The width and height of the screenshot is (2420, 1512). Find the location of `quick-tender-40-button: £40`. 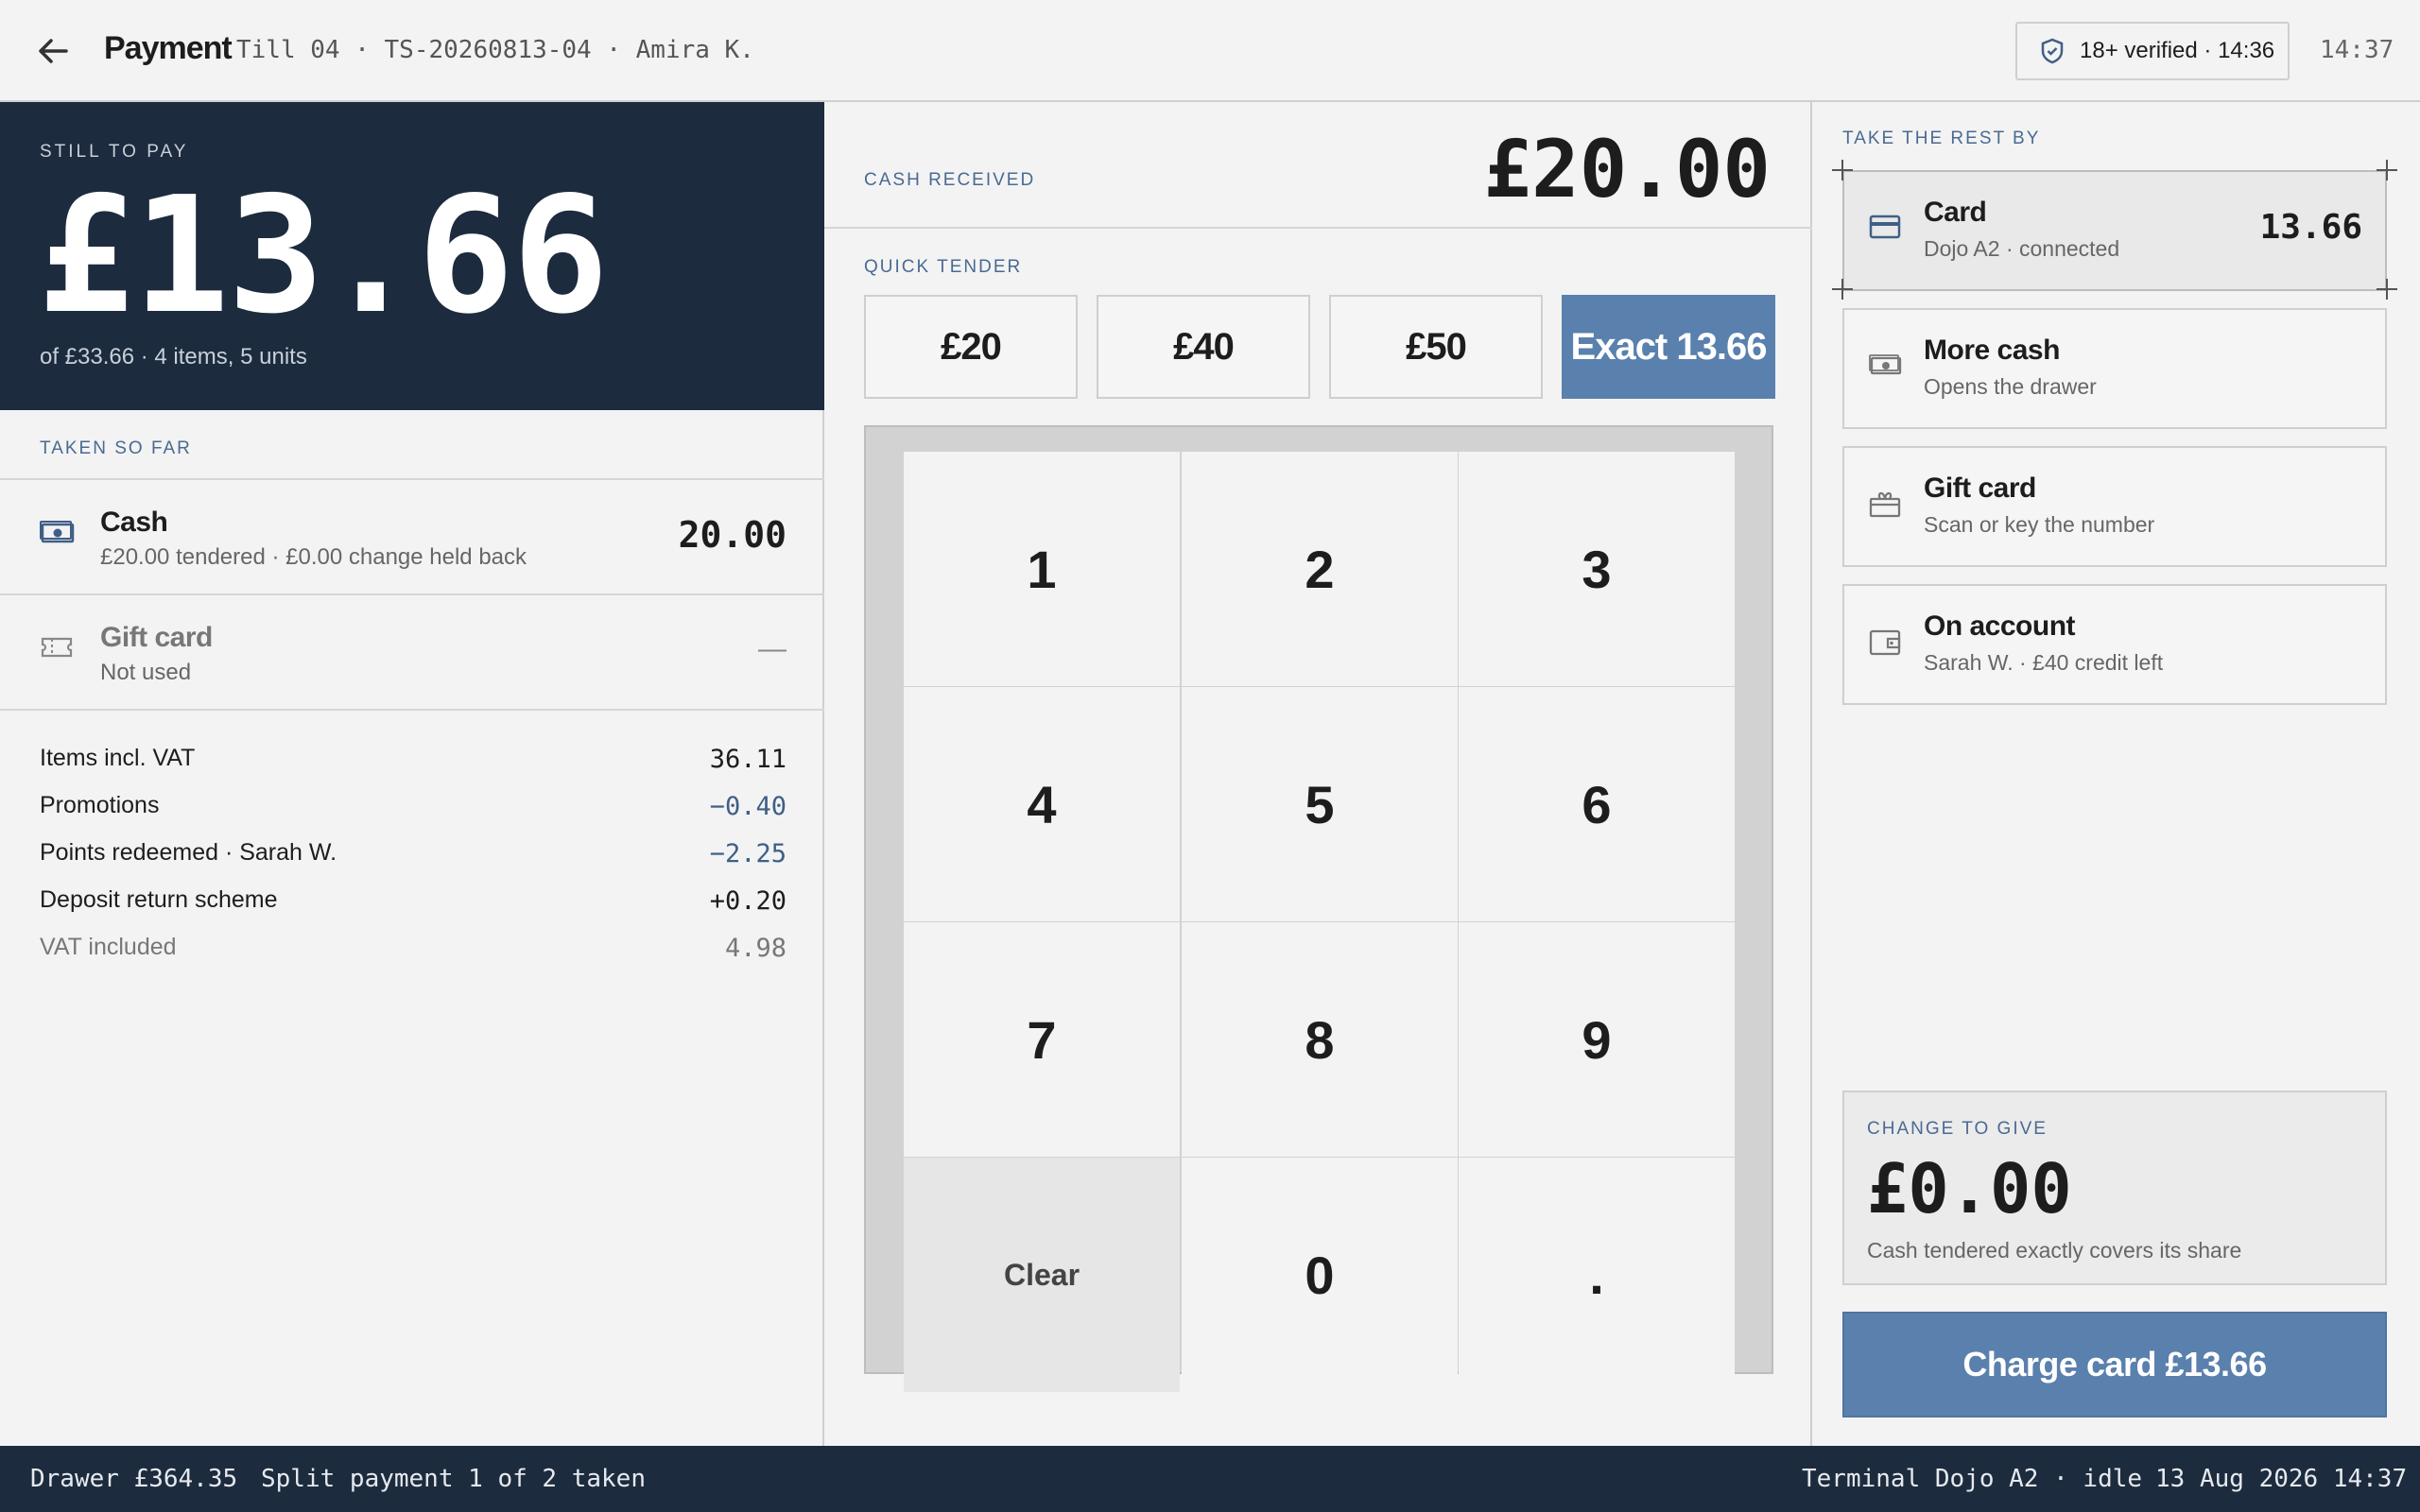

quick-tender-40-button: £40 is located at coordinates (1203, 347).